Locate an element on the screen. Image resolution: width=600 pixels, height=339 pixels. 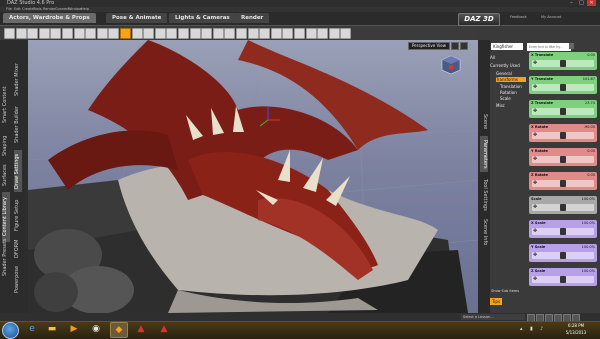
shader-tool-icon is located at coordinates (288, 33).